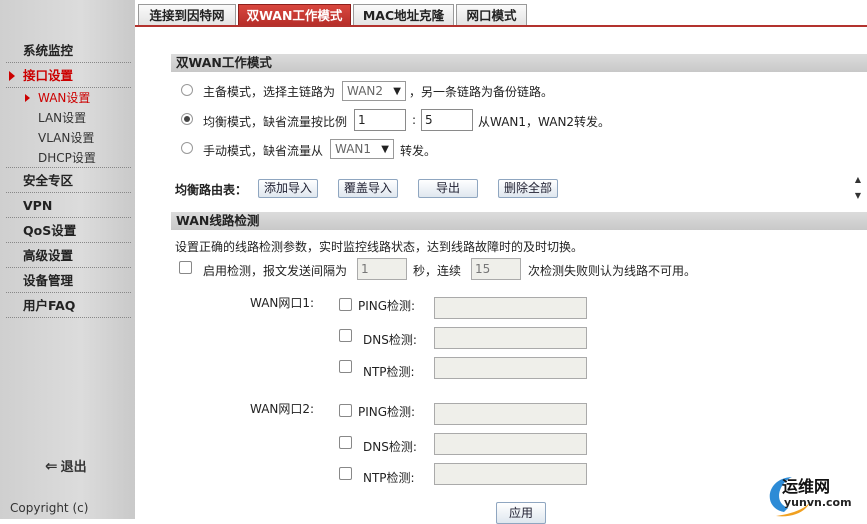 Image resolution: width=867 pixels, height=524 pixels. I want to click on ratio-colon: :, so click(414, 120).